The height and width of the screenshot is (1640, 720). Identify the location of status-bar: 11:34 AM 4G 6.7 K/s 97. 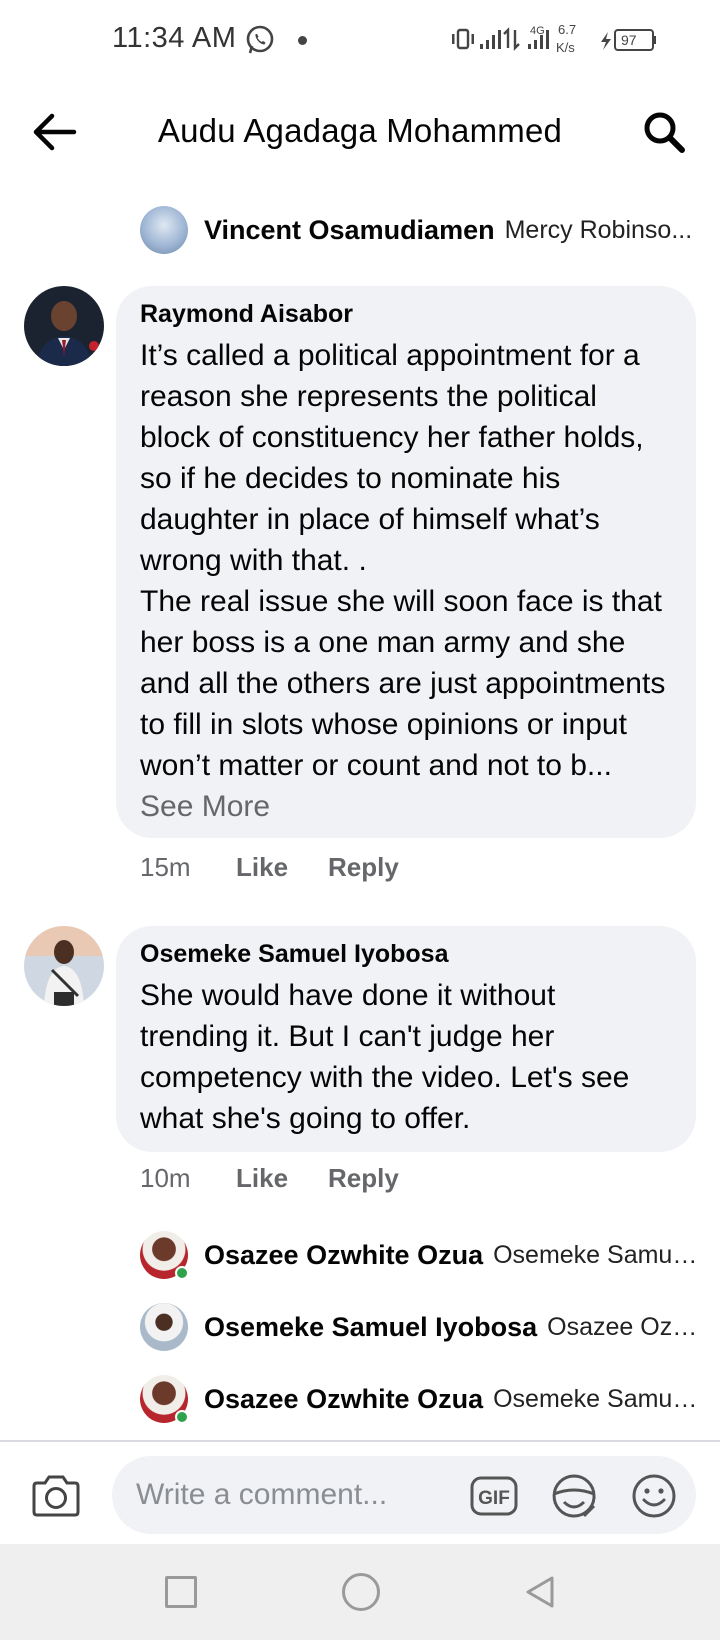
(360, 41).